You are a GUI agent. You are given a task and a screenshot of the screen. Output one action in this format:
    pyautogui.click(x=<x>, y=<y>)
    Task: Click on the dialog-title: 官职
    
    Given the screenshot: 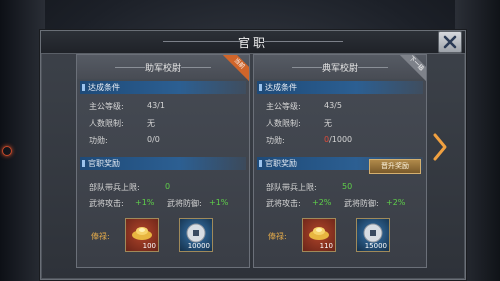 What is the action you would take?
    pyautogui.click(x=252, y=43)
    